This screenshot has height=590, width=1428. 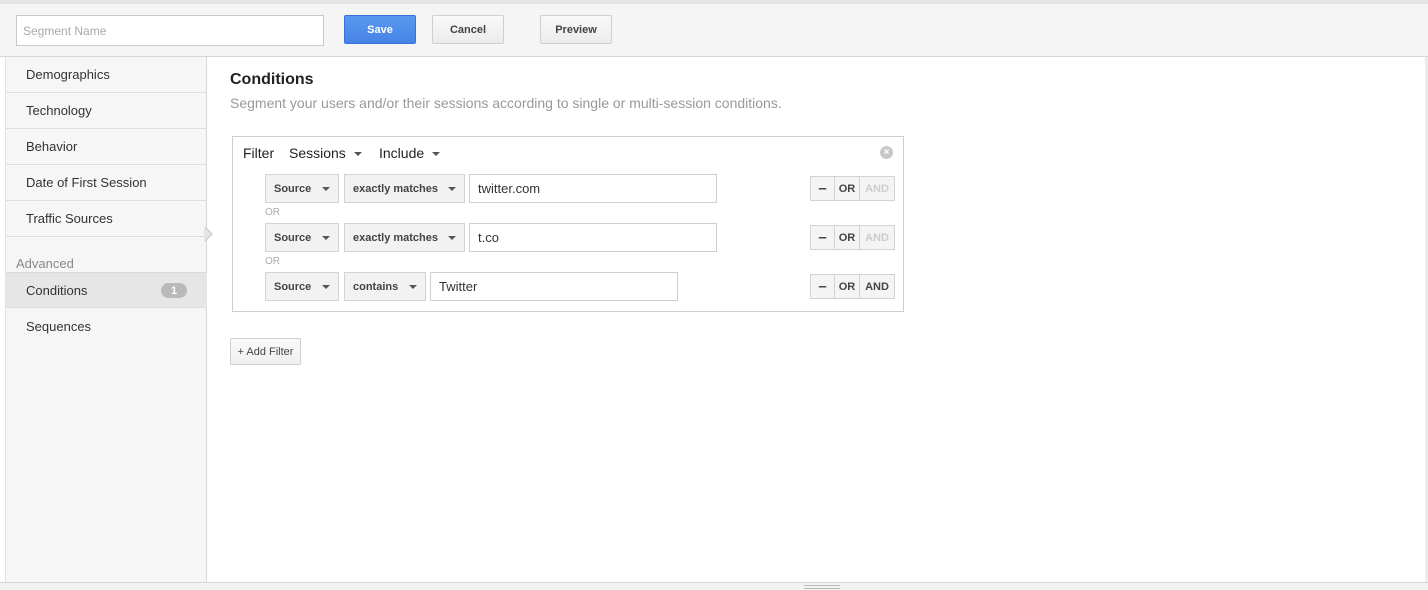 What do you see at coordinates (822, 587) in the screenshot?
I see `resize-grip-icon` at bounding box center [822, 587].